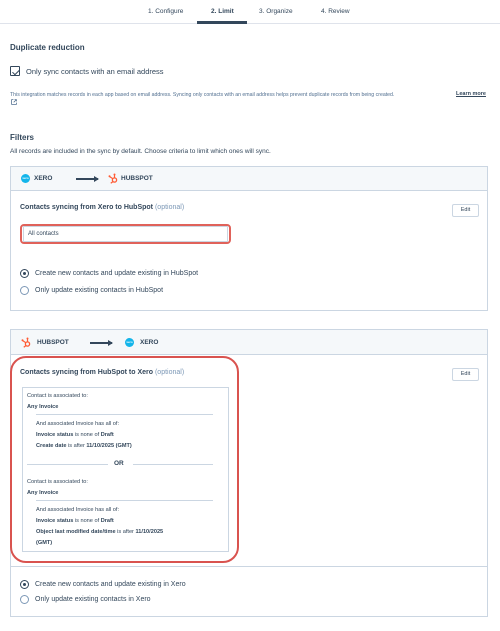  Describe the element at coordinates (24, 584) in the screenshot. I see `radio-create-update-xero` at that location.